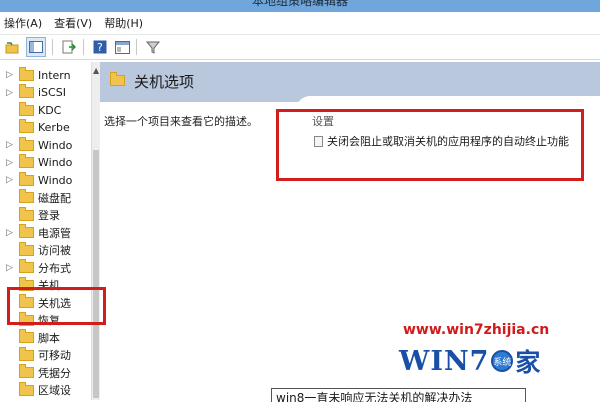  Describe the element at coordinates (125, 23) in the screenshot. I see `menu-help: 帮助(H)` at that location.